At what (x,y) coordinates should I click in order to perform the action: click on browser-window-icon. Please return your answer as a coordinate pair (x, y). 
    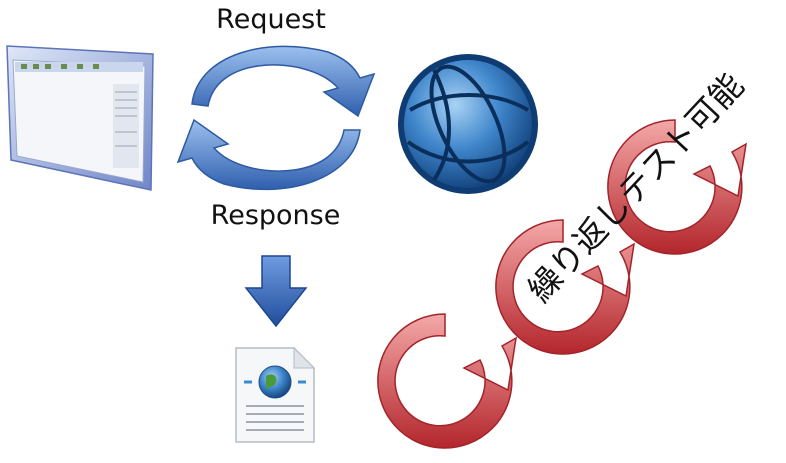
    Looking at the image, I should click on (80, 118).